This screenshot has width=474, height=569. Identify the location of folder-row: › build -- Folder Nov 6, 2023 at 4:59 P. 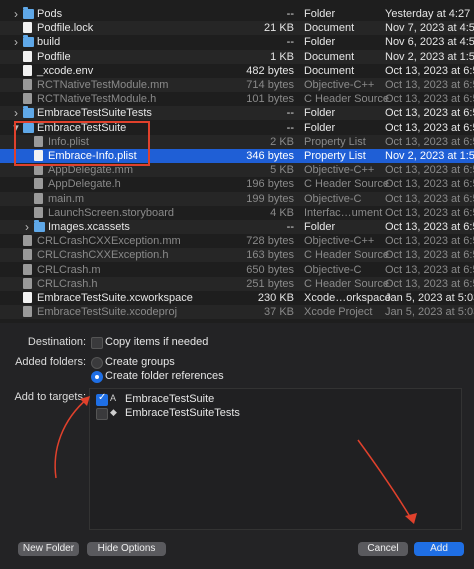
(237, 42).